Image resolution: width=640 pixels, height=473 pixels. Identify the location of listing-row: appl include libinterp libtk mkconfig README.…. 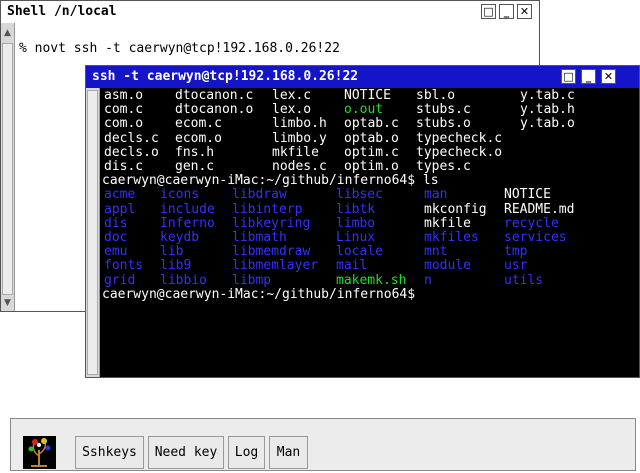
(338, 209).